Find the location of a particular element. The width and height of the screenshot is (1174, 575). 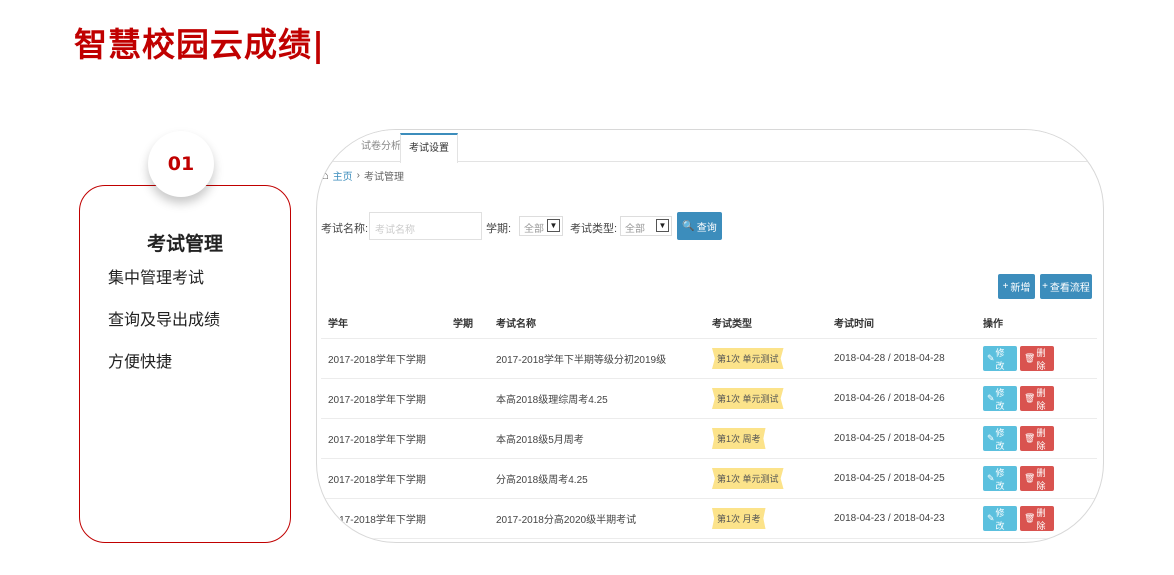

cell-exam-name: 2017-2018分高2020级半期考试 is located at coordinates (566, 520).